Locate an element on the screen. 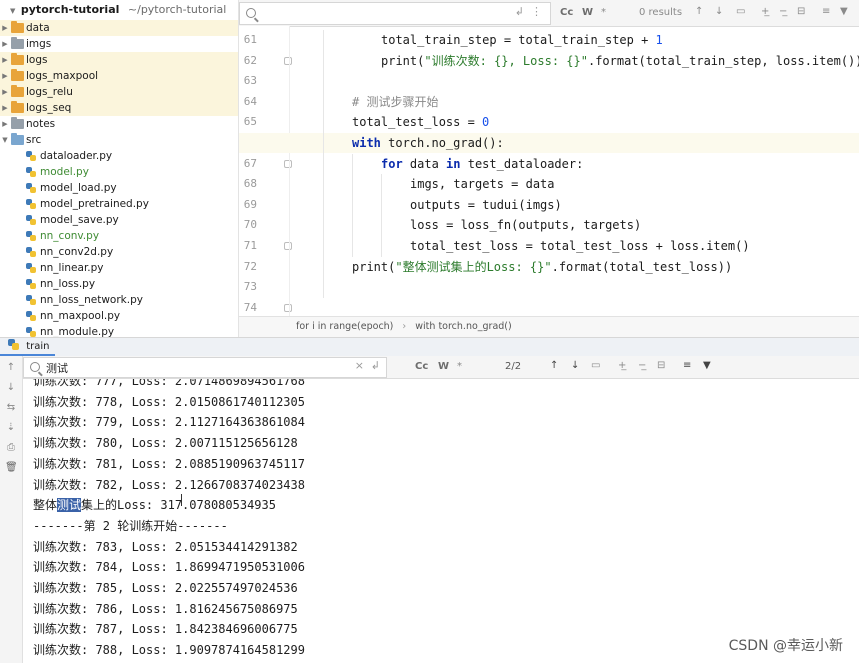 This screenshot has width=859, height=663. up-arrow-icon: ↑ is located at coordinates (11, 367).